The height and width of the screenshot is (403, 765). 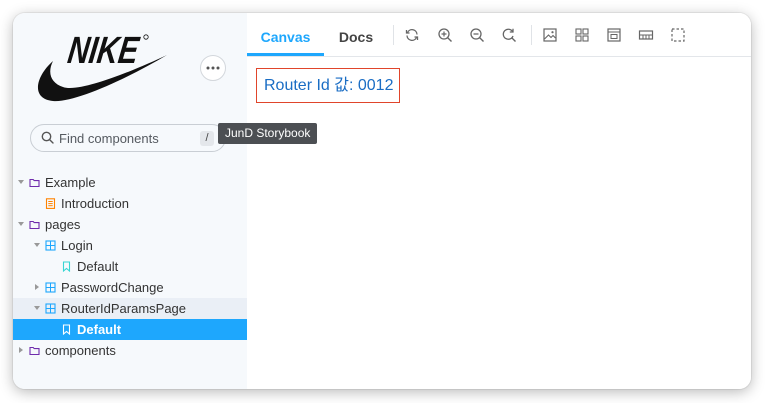 What do you see at coordinates (130, 350) in the screenshot?
I see `tree-item-components: components` at bounding box center [130, 350].